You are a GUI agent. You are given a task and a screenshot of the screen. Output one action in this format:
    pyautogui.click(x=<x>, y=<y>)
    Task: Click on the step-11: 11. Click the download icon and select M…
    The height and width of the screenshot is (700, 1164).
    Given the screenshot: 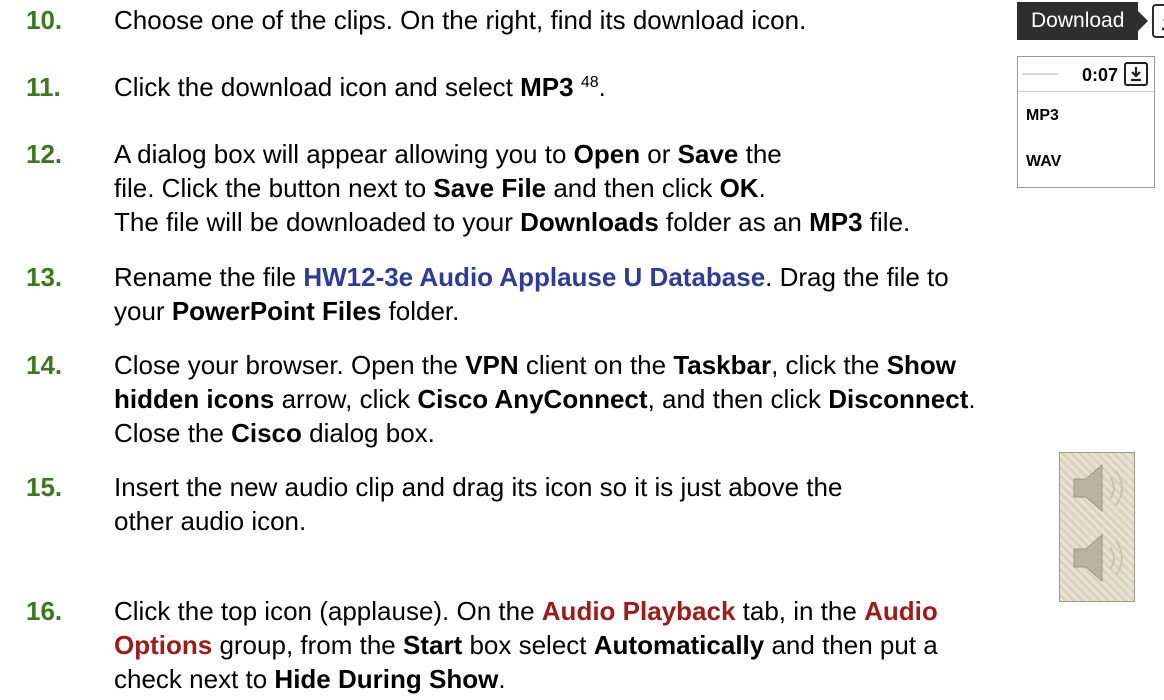 What is the action you would take?
    pyautogui.click(x=316, y=87)
    